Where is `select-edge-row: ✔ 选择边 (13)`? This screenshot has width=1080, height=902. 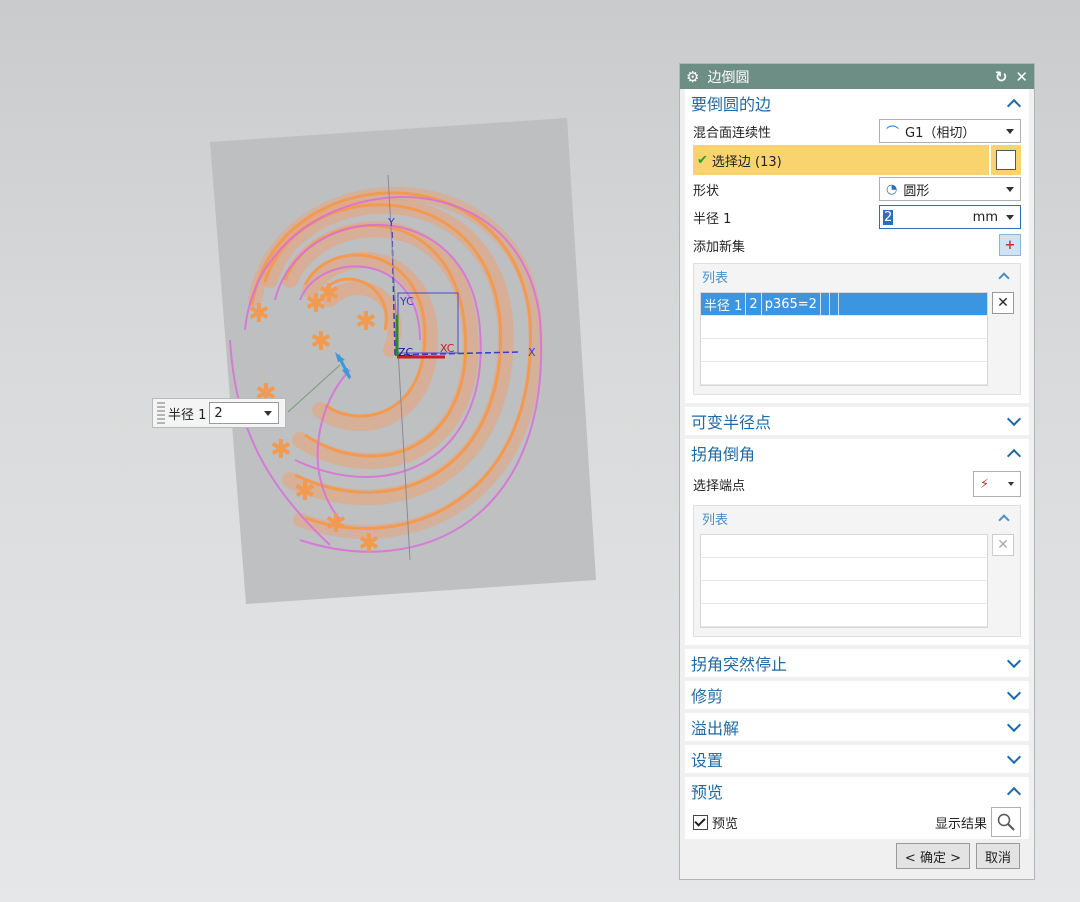
select-edge-row: ✔ 选择边 (13) is located at coordinates (857, 160).